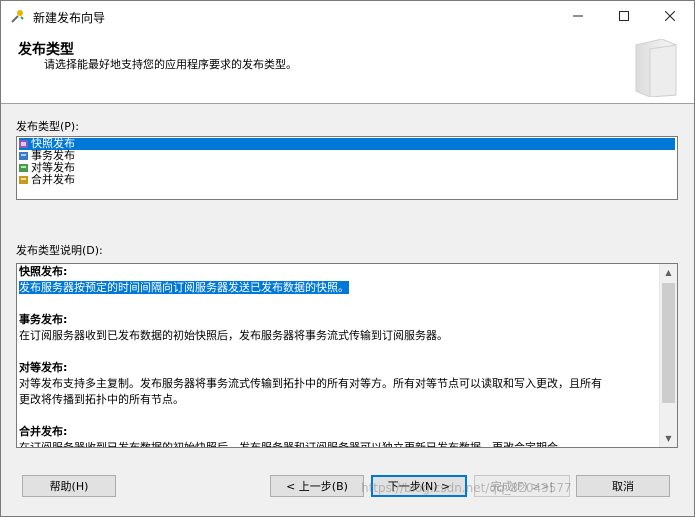 This screenshot has width=695, height=517. Describe the element at coordinates (101, 399) in the screenshot. I see `section-line: 更改将传播到拓扑中的所有节点。` at that location.